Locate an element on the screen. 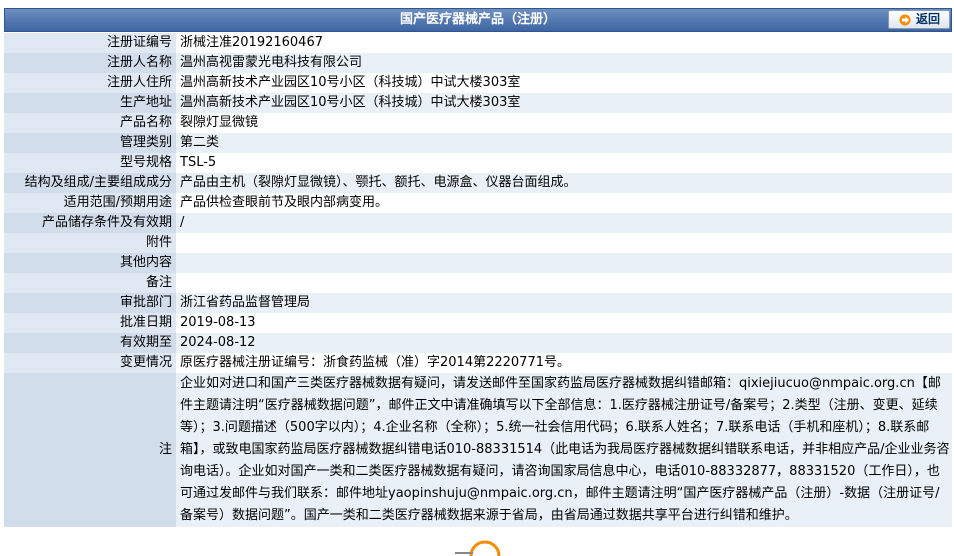 The image size is (954, 556). table-row: 产品储存条件及有效期 / is located at coordinates (478, 223).